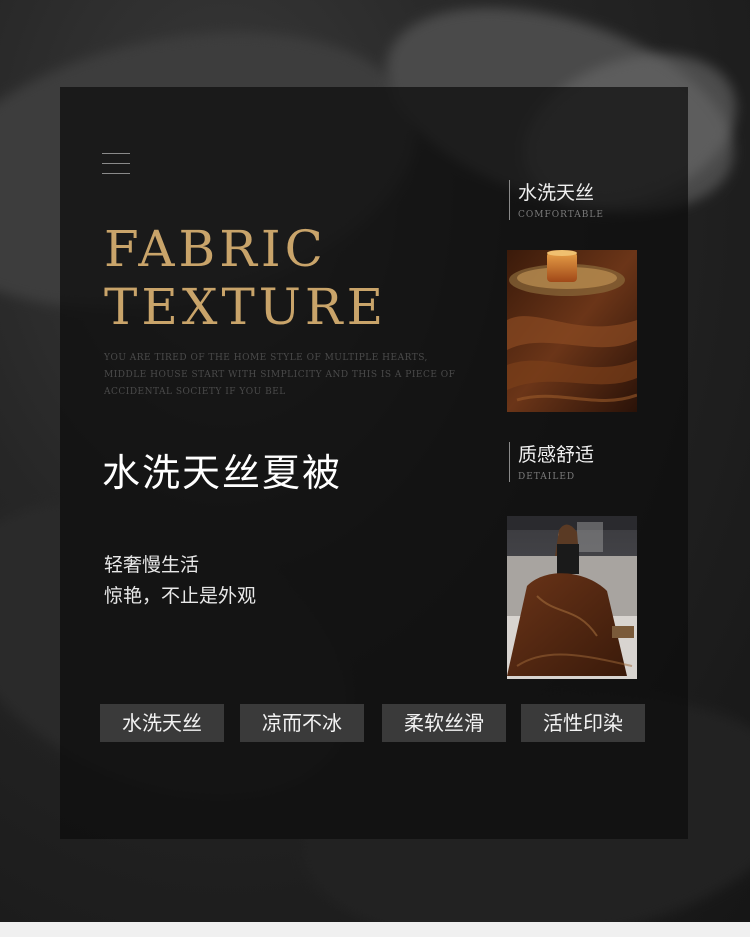 Image resolution: width=750 pixels, height=937 pixels. Describe the element at coordinates (116, 163) in the screenshot. I see `menu-icon` at that location.